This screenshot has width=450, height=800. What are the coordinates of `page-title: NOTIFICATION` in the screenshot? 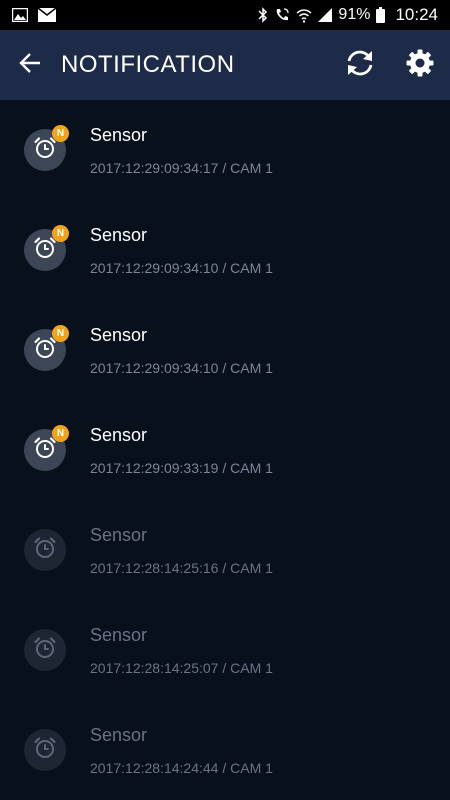 It's located at (148, 64).